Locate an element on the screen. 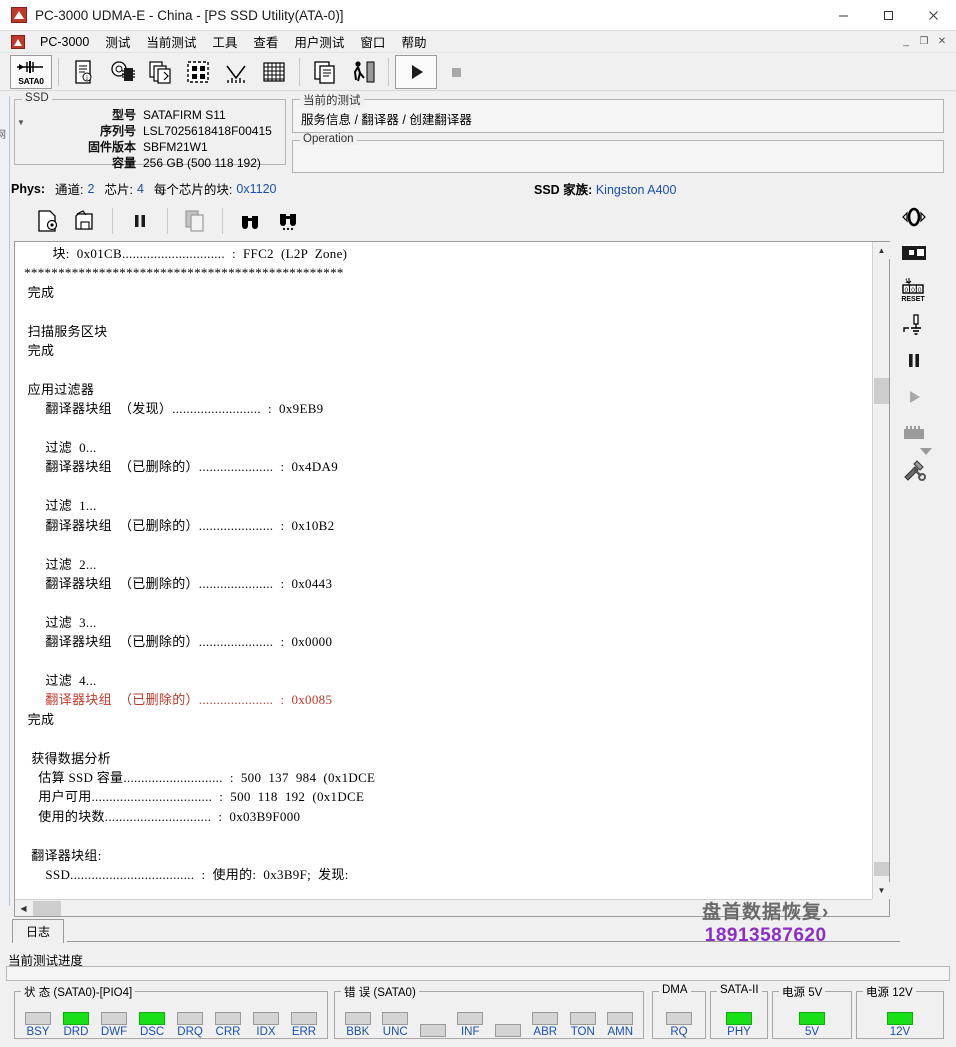  led-label: DRD is located at coordinates (76, 1032).